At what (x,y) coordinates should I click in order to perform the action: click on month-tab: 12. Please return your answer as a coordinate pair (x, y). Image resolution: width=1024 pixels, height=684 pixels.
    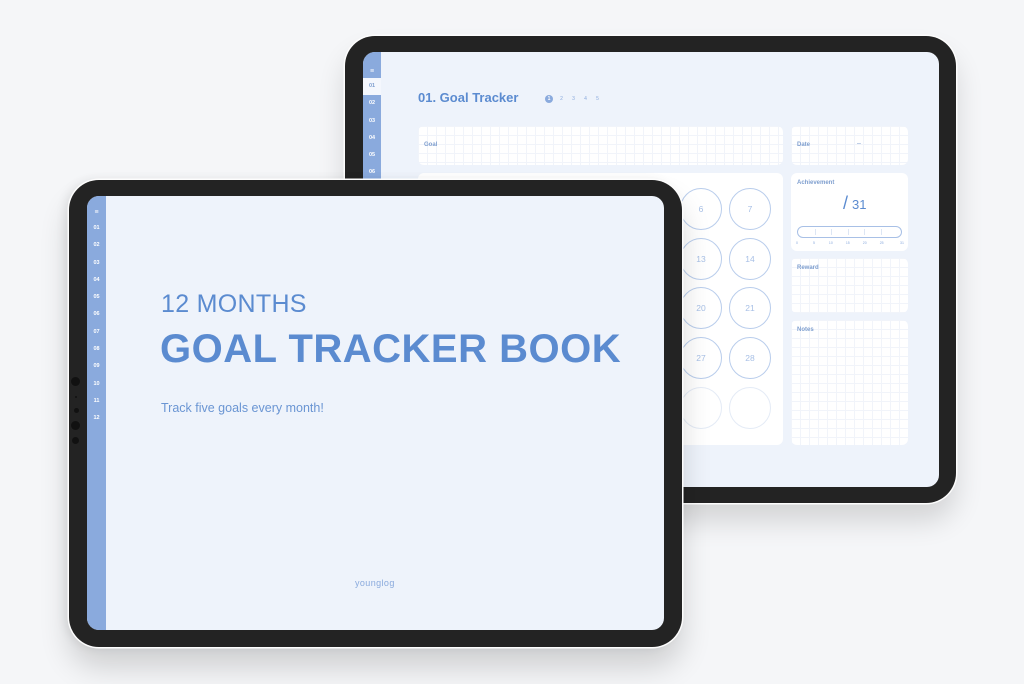
    Looking at the image, I should click on (96, 418).